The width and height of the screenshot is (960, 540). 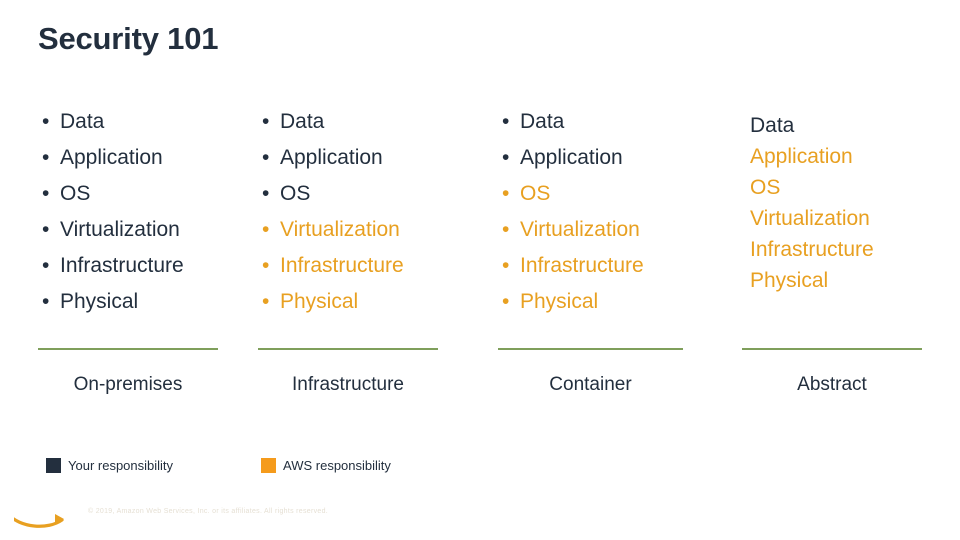 What do you see at coordinates (590, 384) in the screenshot?
I see `column-label-container: Container` at bounding box center [590, 384].